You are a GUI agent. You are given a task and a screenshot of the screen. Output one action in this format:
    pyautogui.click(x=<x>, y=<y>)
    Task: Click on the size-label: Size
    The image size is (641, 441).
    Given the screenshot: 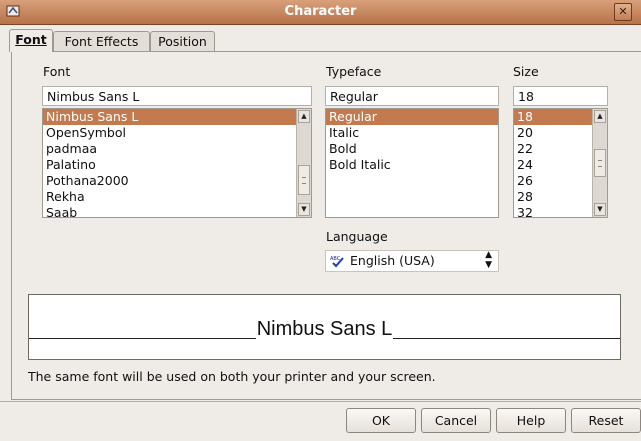 What is the action you would take?
    pyautogui.click(x=526, y=71)
    